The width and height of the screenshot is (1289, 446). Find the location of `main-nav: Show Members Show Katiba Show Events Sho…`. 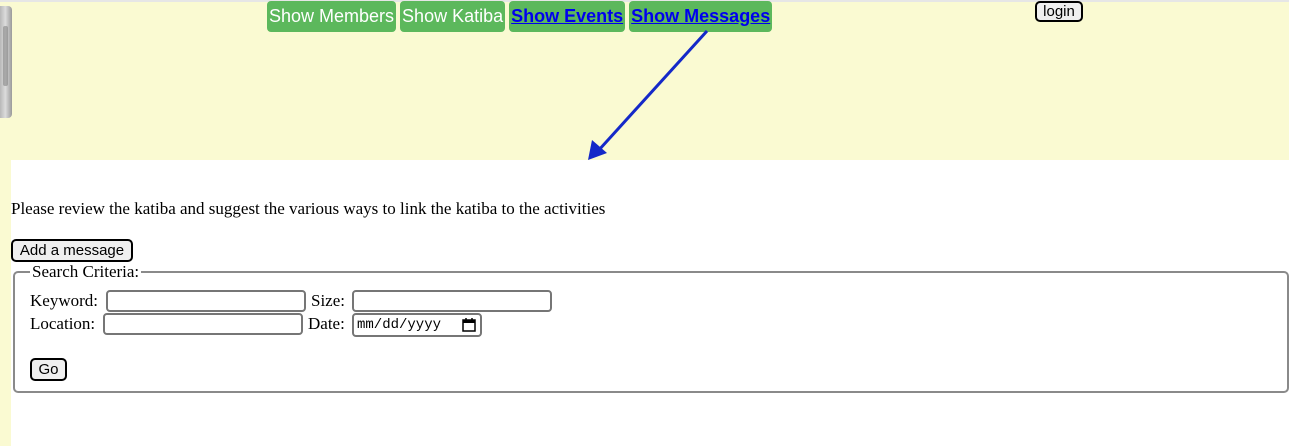

main-nav: Show Members Show Katiba Show Events Sho… is located at coordinates (520, 16).